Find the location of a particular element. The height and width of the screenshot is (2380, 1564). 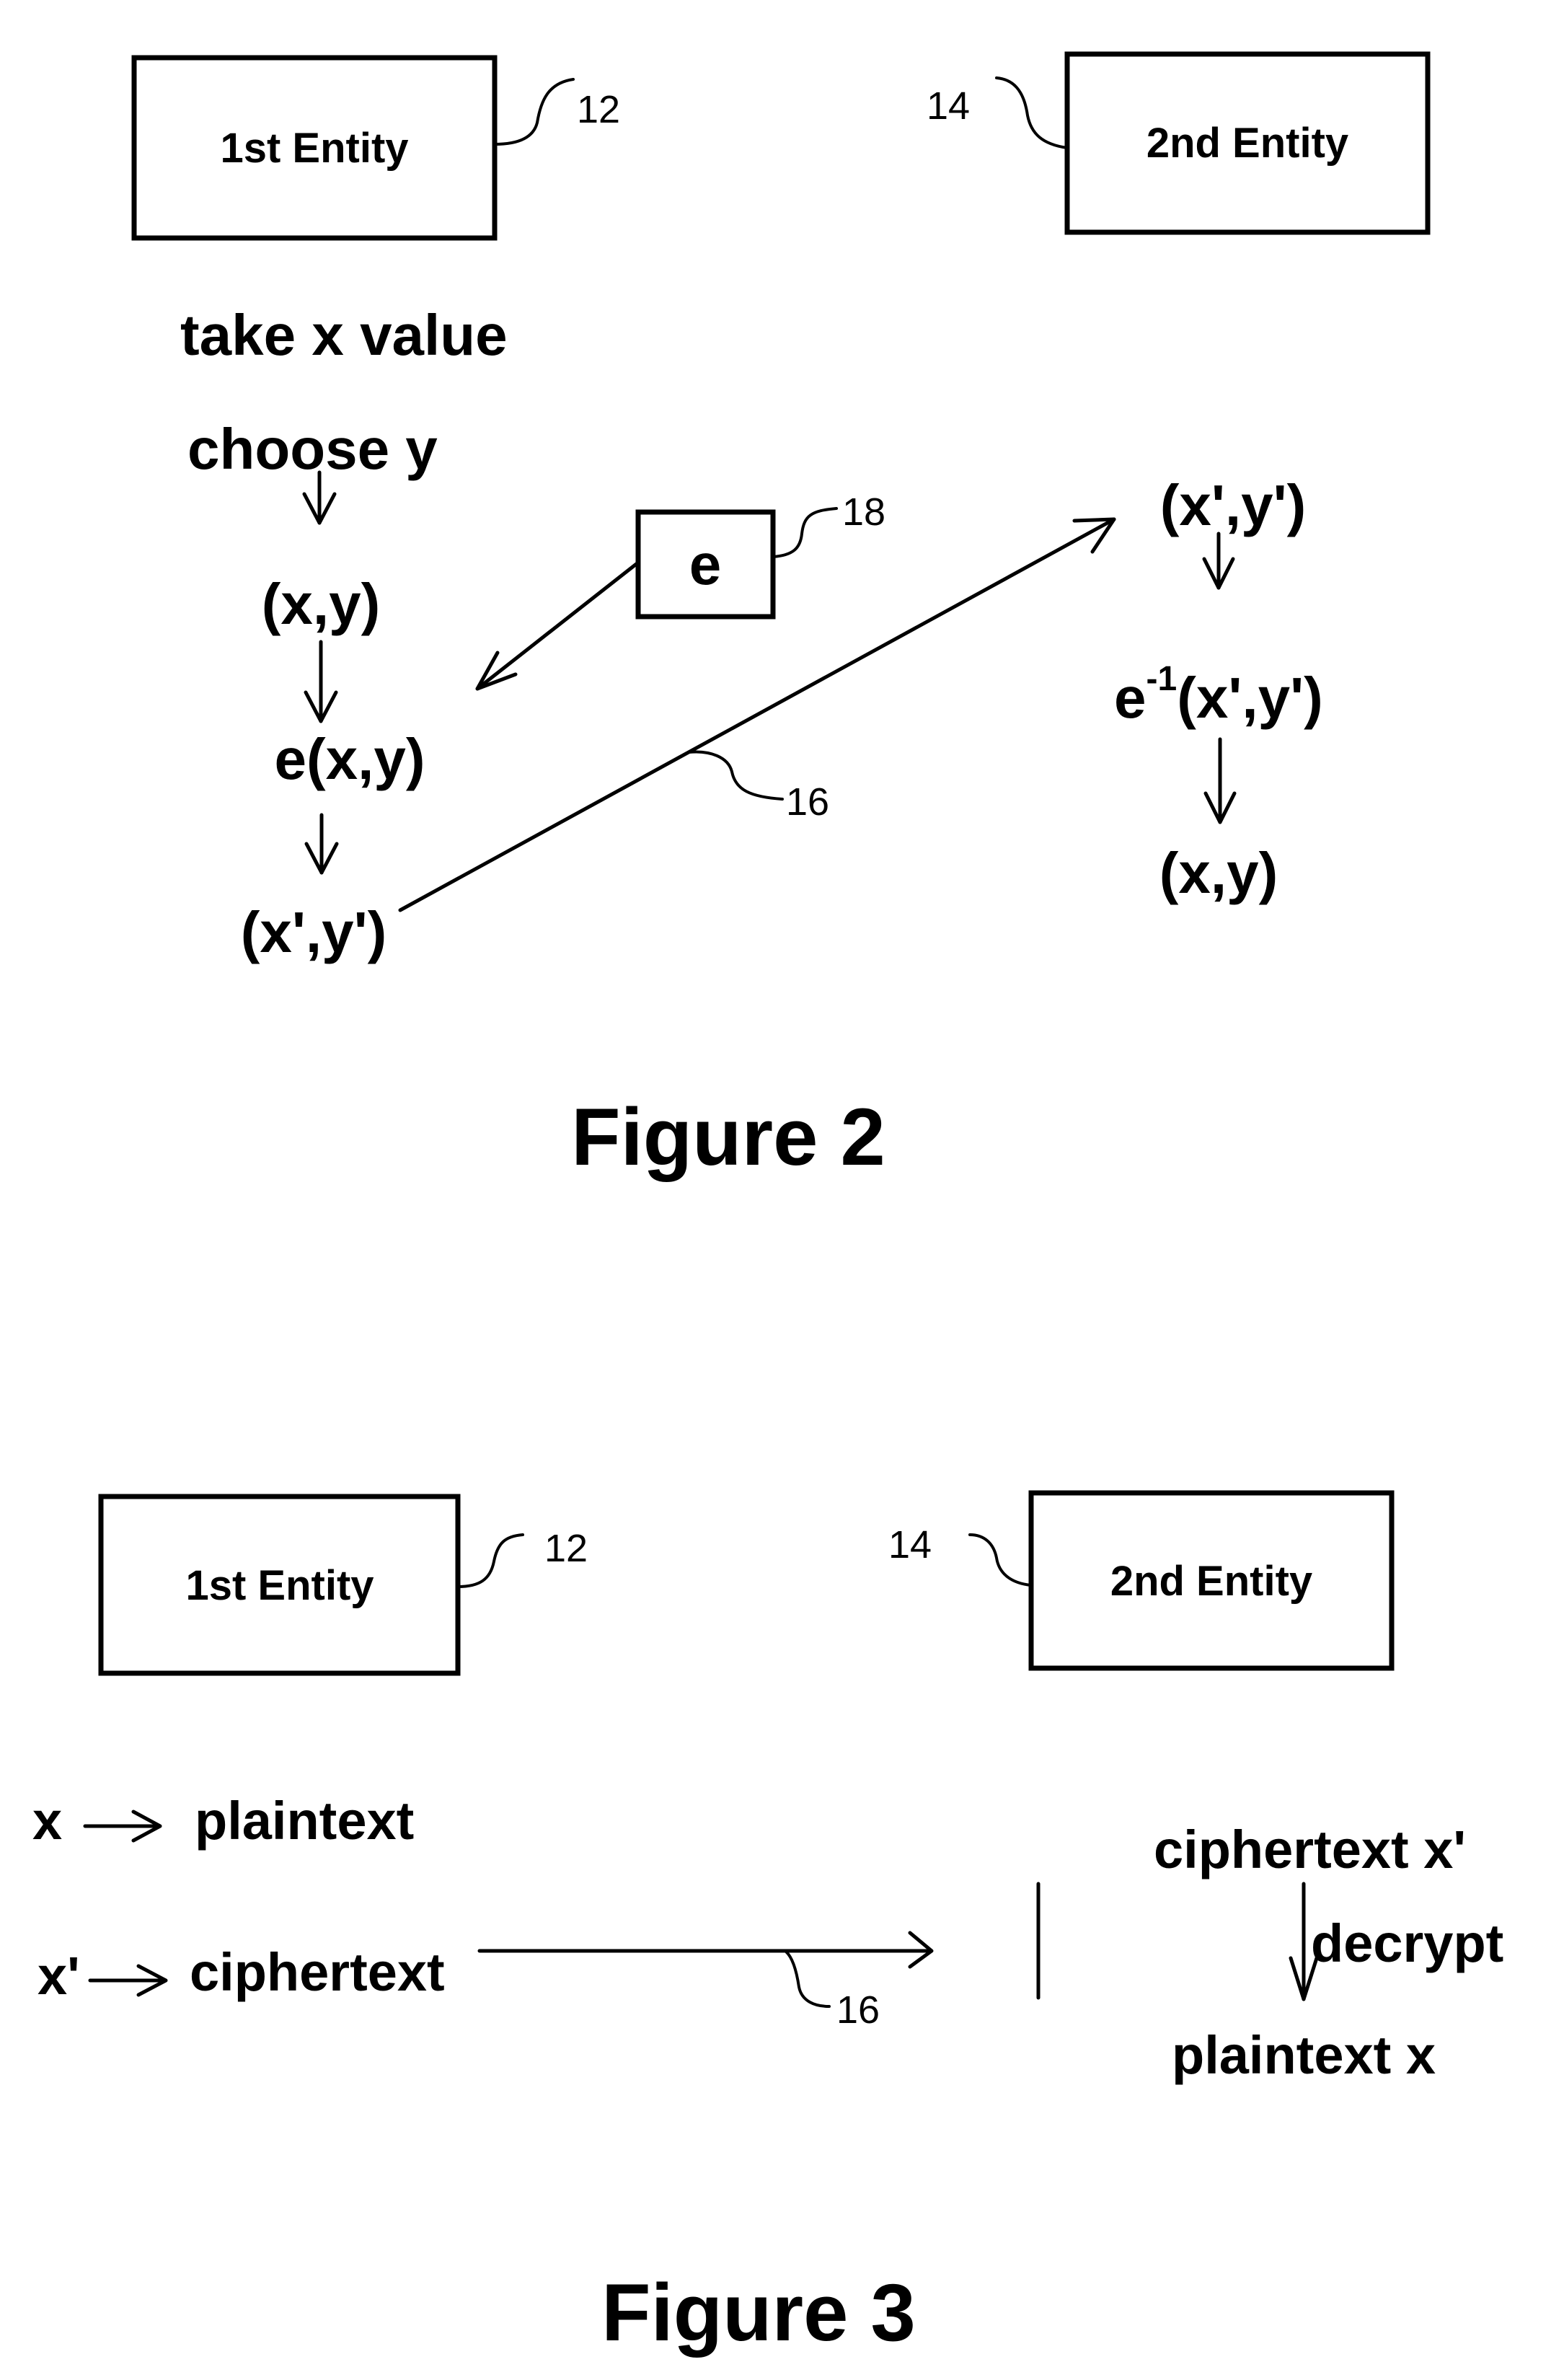

step-encrypted-xy: e(x,y) is located at coordinates (350, 759).